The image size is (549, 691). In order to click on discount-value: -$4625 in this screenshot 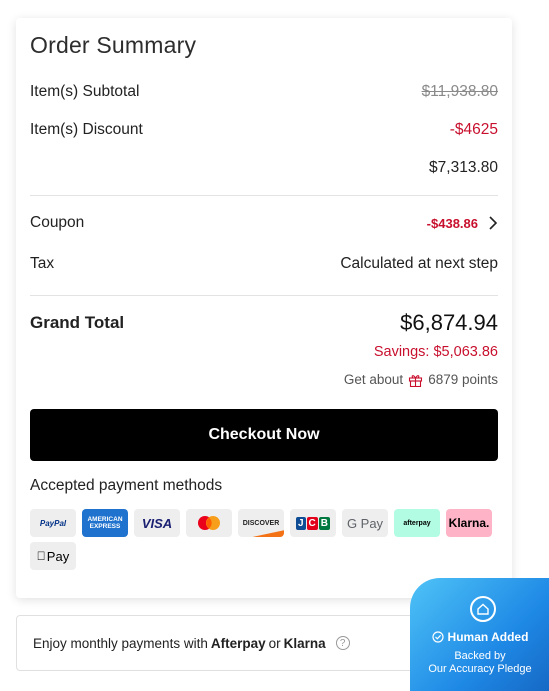, I will do `click(473, 129)`.